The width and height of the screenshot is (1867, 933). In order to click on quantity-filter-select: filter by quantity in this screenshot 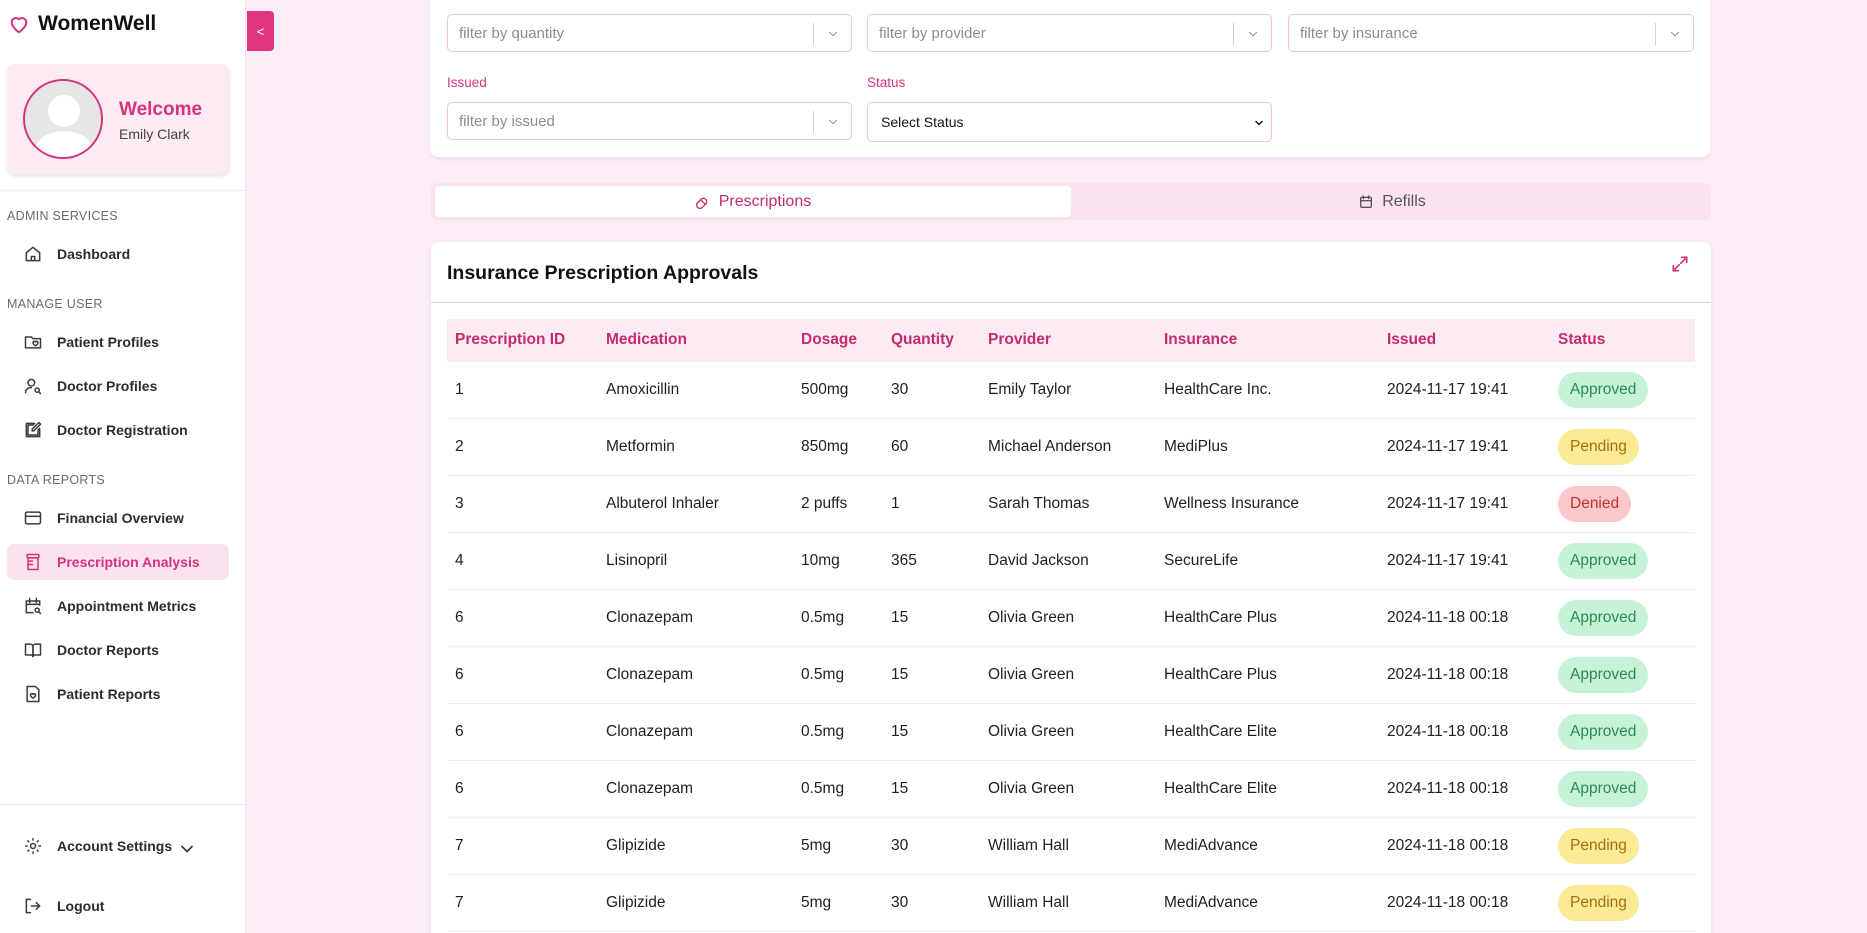, I will do `click(649, 33)`.